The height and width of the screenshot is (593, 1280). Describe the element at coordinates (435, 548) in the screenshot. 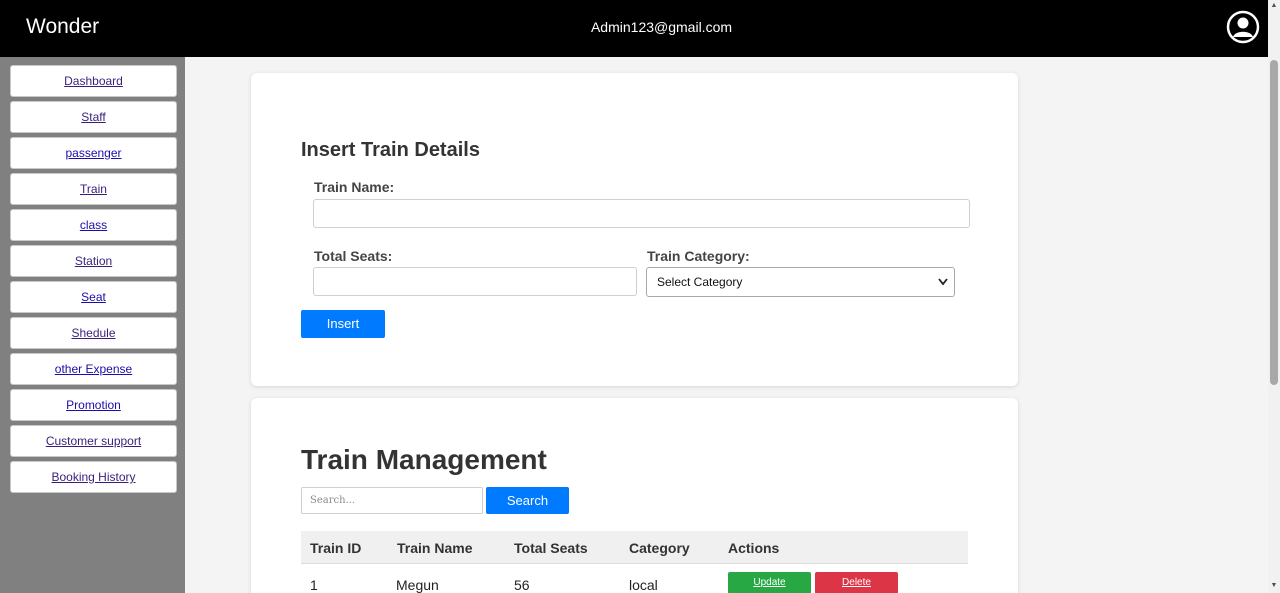

I see `column-header: Train Name` at that location.